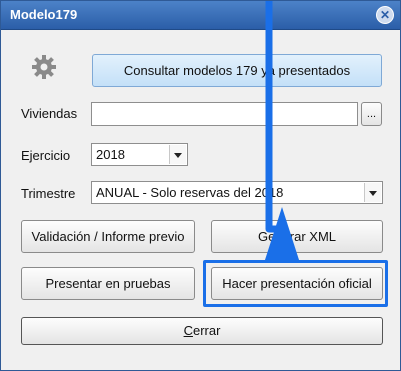 This screenshot has width=401, height=371. Describe the element at coordinates (44, 14) in the screenshot. I see `window-title: Modelo179` at that location.